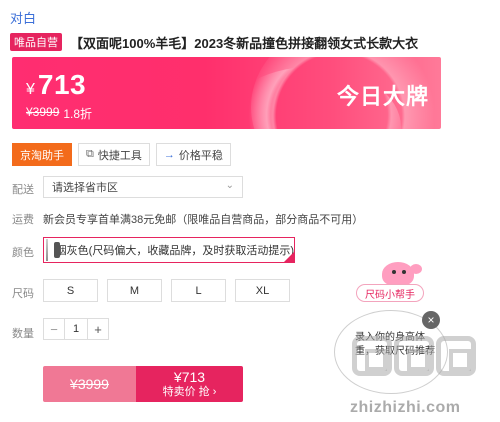  Describe the element at coordinates (36, 42) in the screenshot. I see `self-operated-badge: 唯品自营` at that location.